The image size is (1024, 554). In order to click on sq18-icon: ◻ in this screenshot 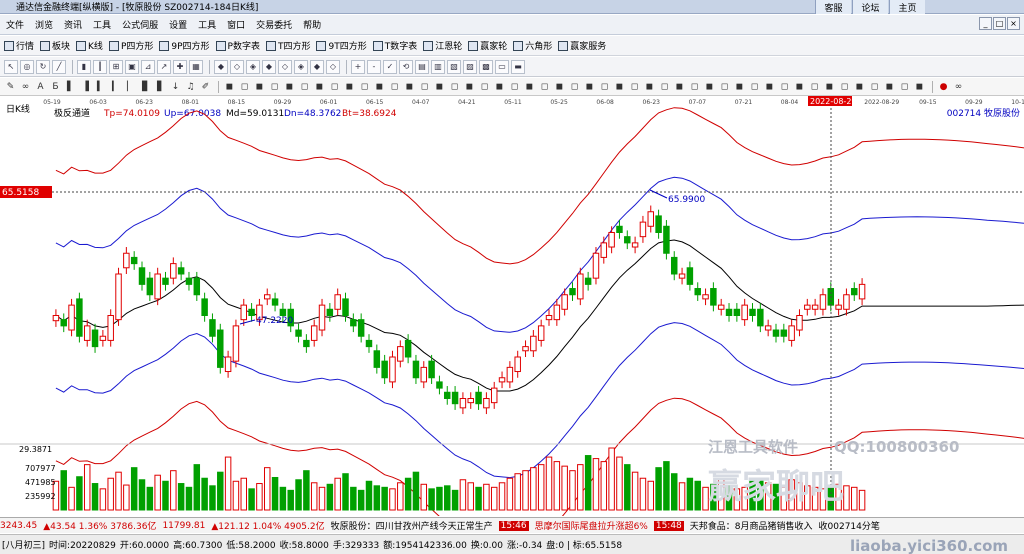, I will do `click(484, 87)`.